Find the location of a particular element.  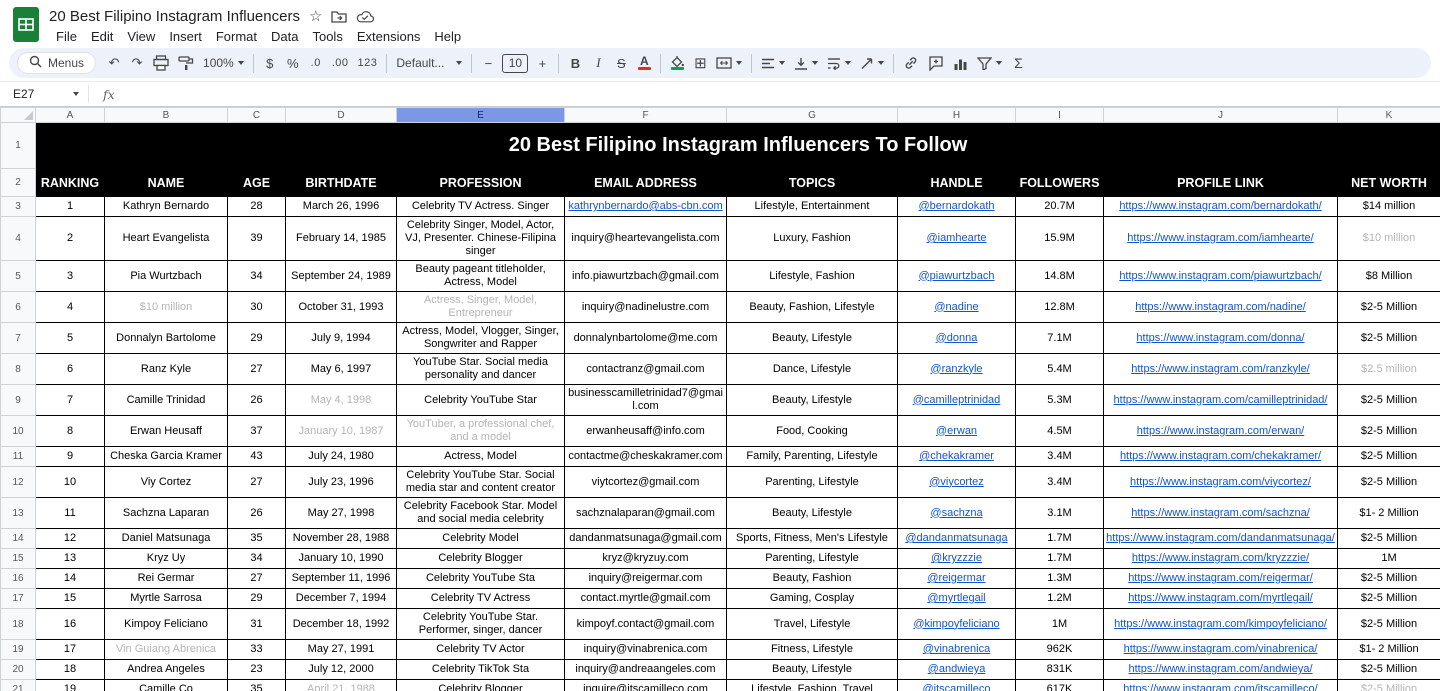

cell: July 23, 1996 is located at coordinates (341, 482).